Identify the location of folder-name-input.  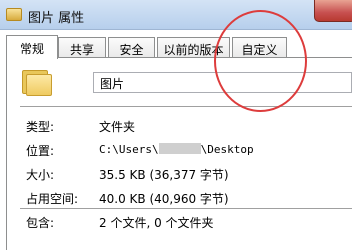
(222, 82).